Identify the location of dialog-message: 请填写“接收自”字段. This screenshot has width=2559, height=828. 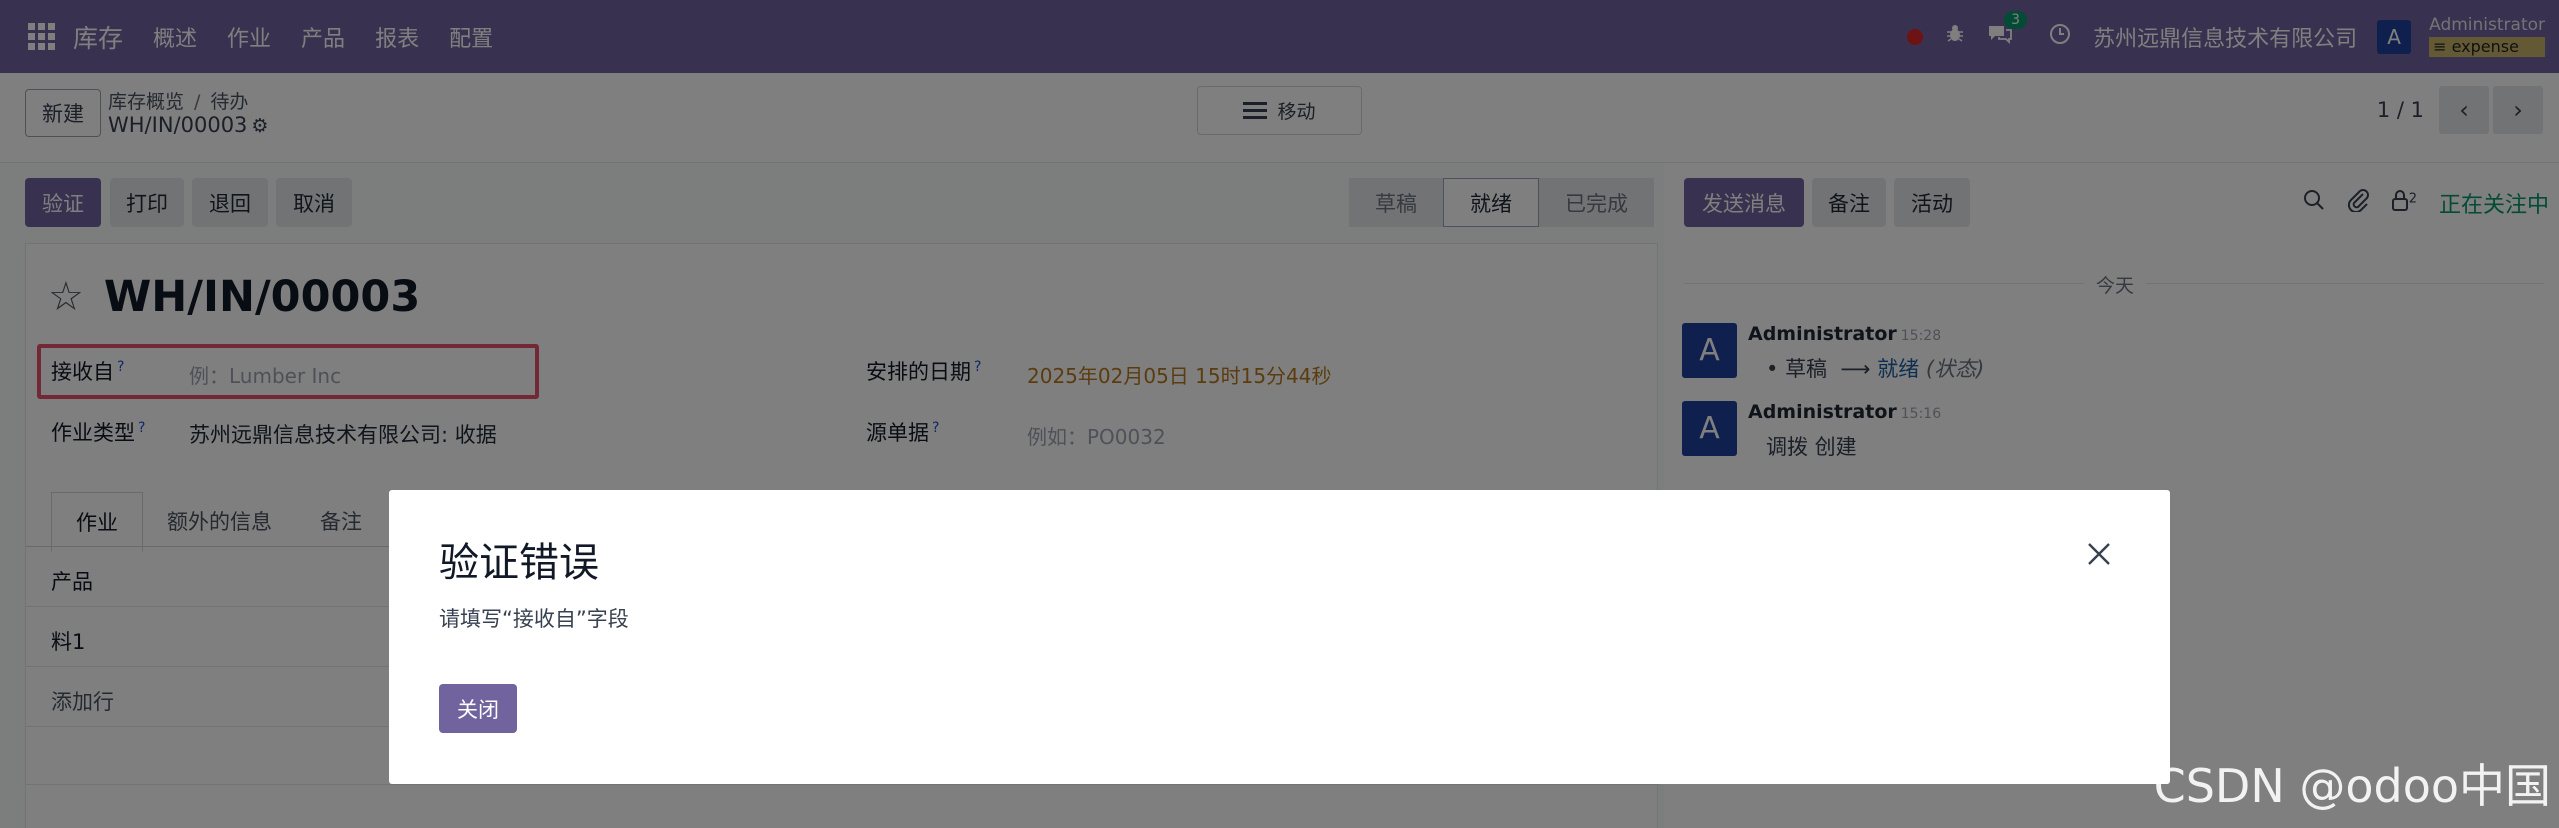
(534, 619).